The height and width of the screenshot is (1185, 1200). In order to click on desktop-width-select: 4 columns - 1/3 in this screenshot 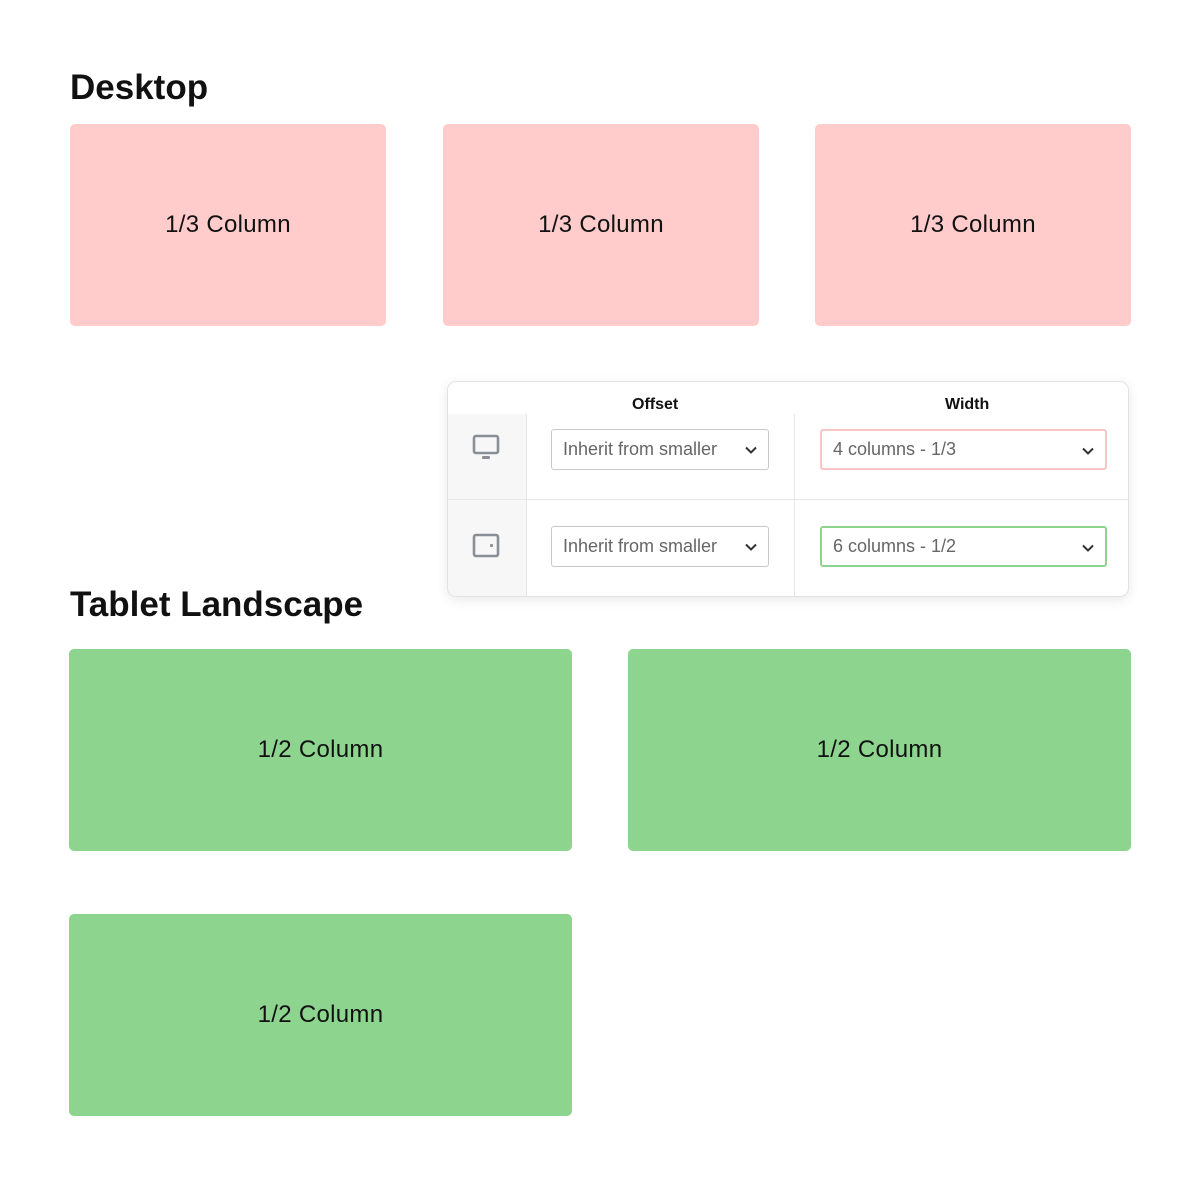, I will do `click(963, 449)`.